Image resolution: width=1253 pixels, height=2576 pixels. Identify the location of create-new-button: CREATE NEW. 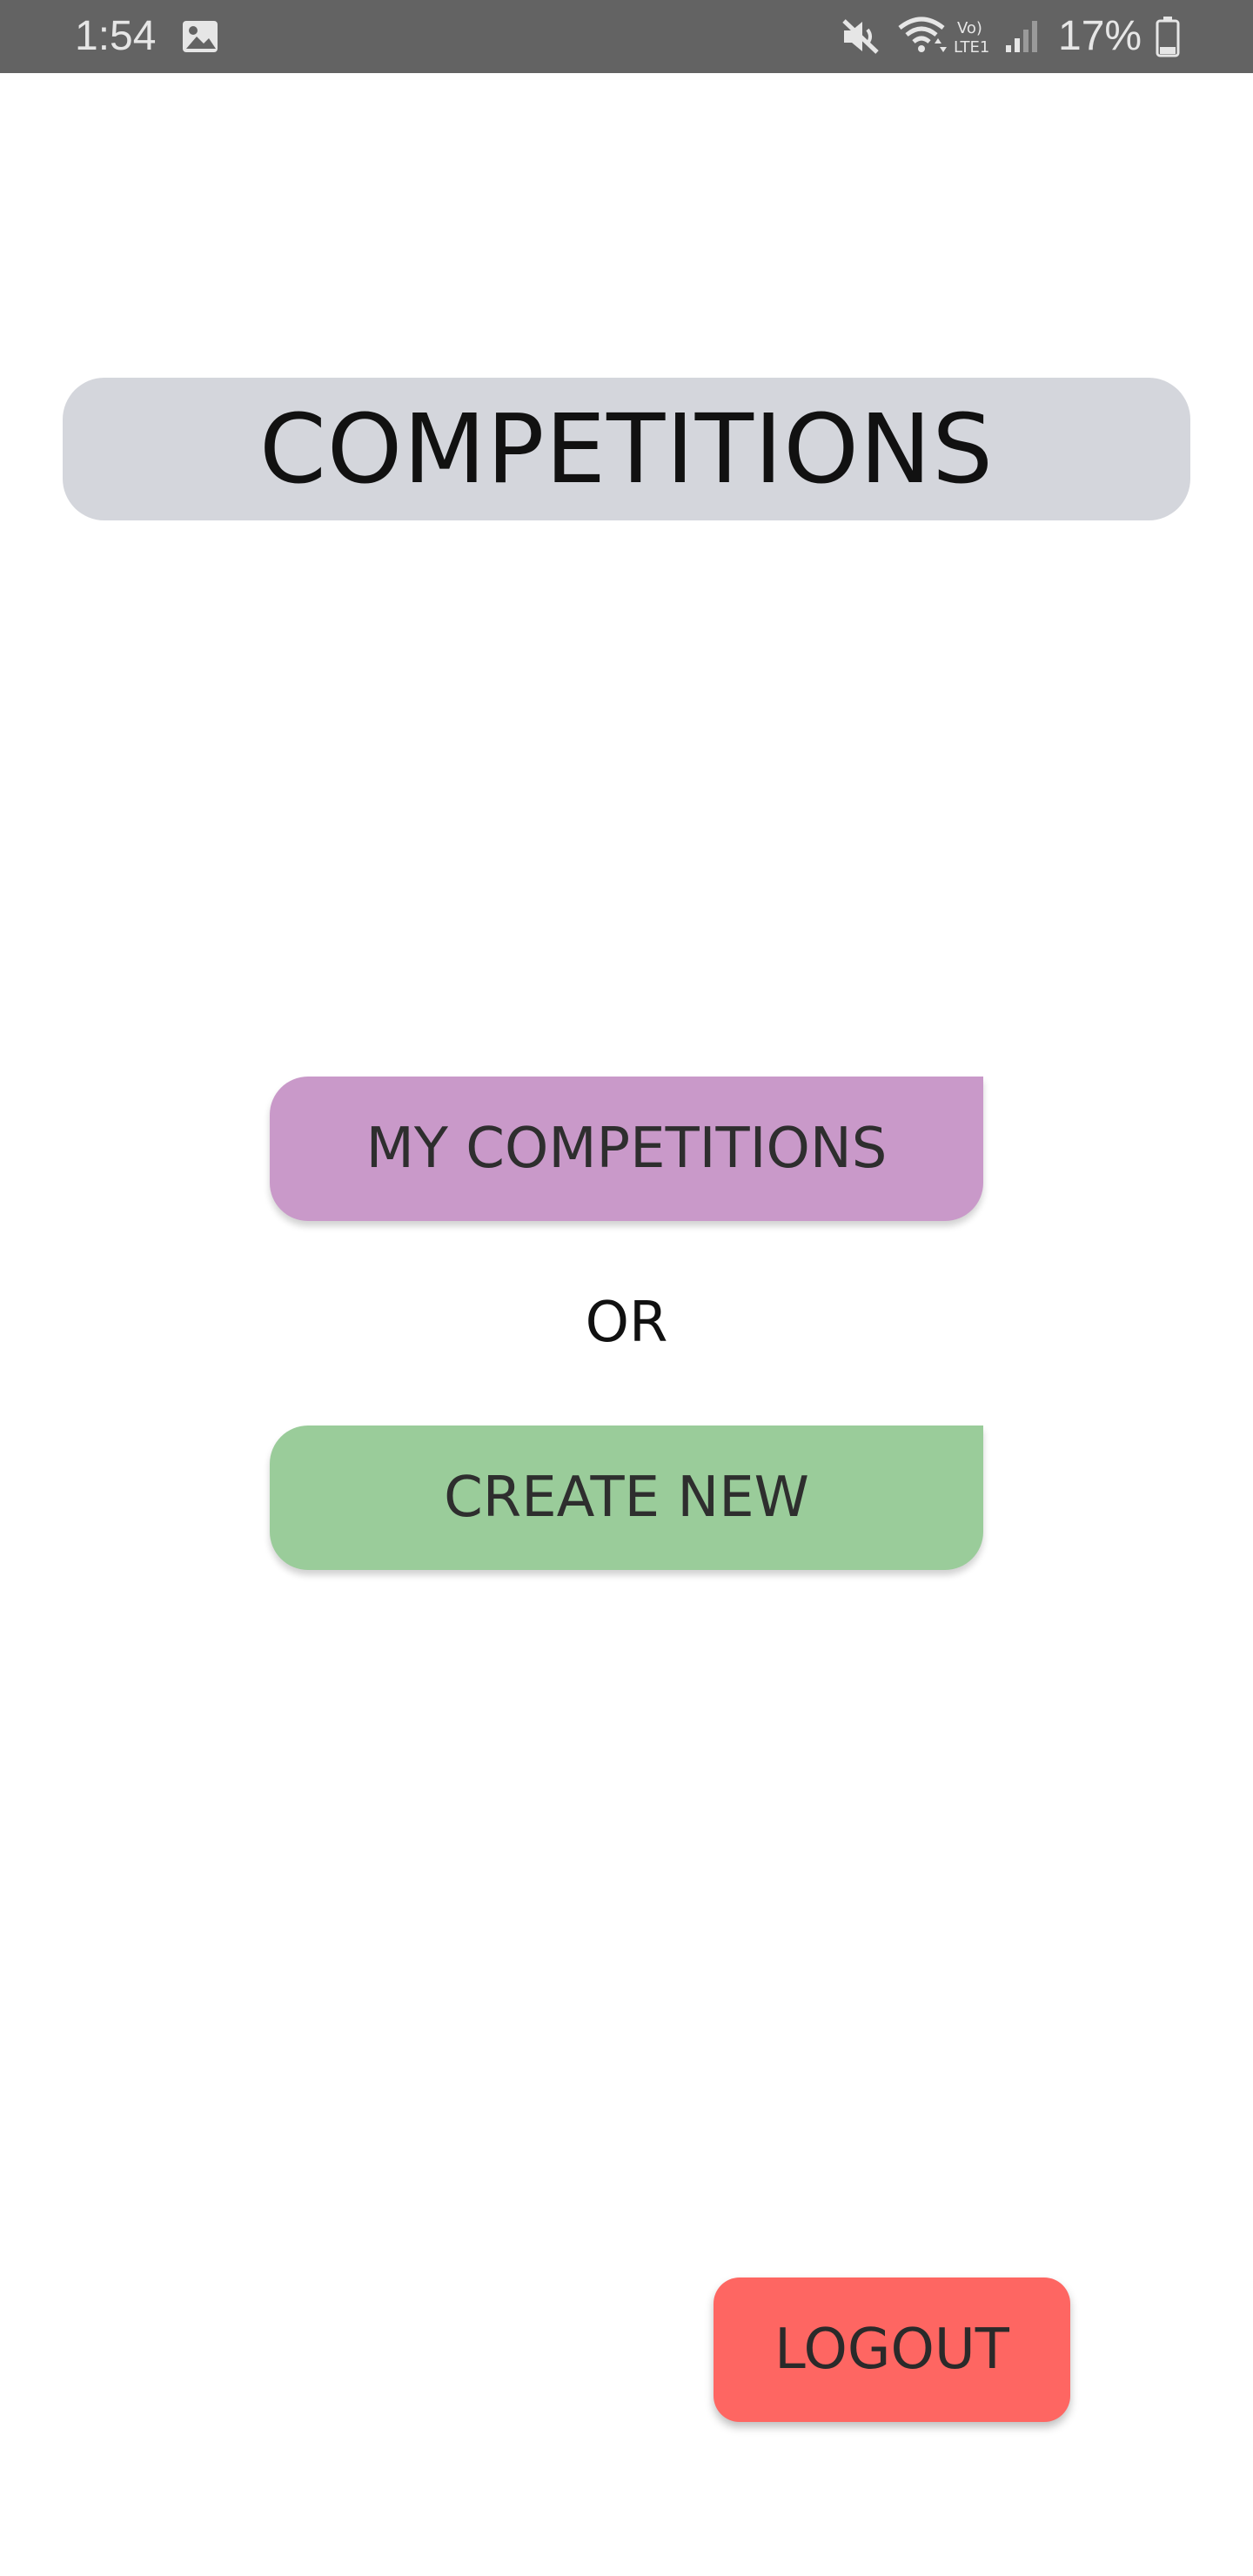
(626, 1498).